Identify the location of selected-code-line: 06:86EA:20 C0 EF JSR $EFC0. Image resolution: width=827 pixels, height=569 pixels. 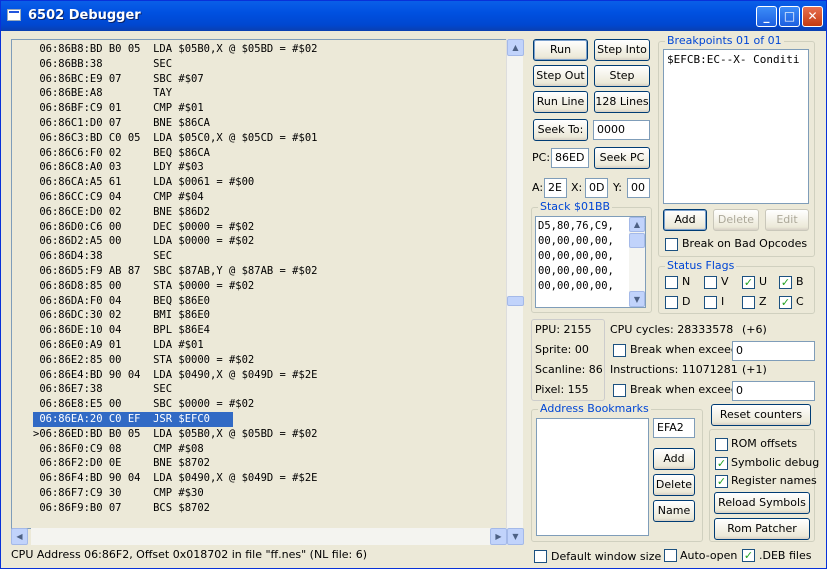
(133, 419).